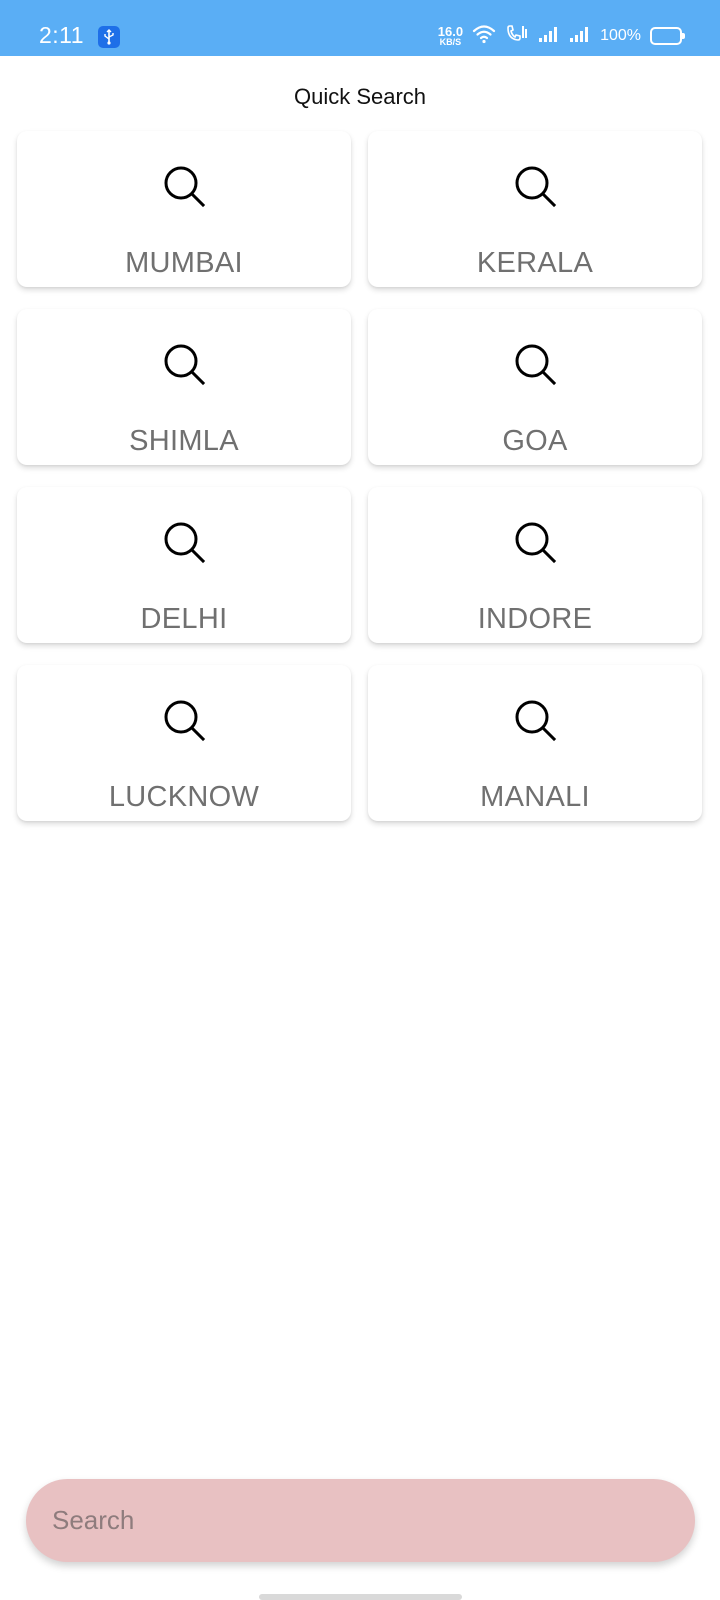 The width and height of the screenshot is (720, 1600). I want to click on status-time: 2:11, so click(62, 35).